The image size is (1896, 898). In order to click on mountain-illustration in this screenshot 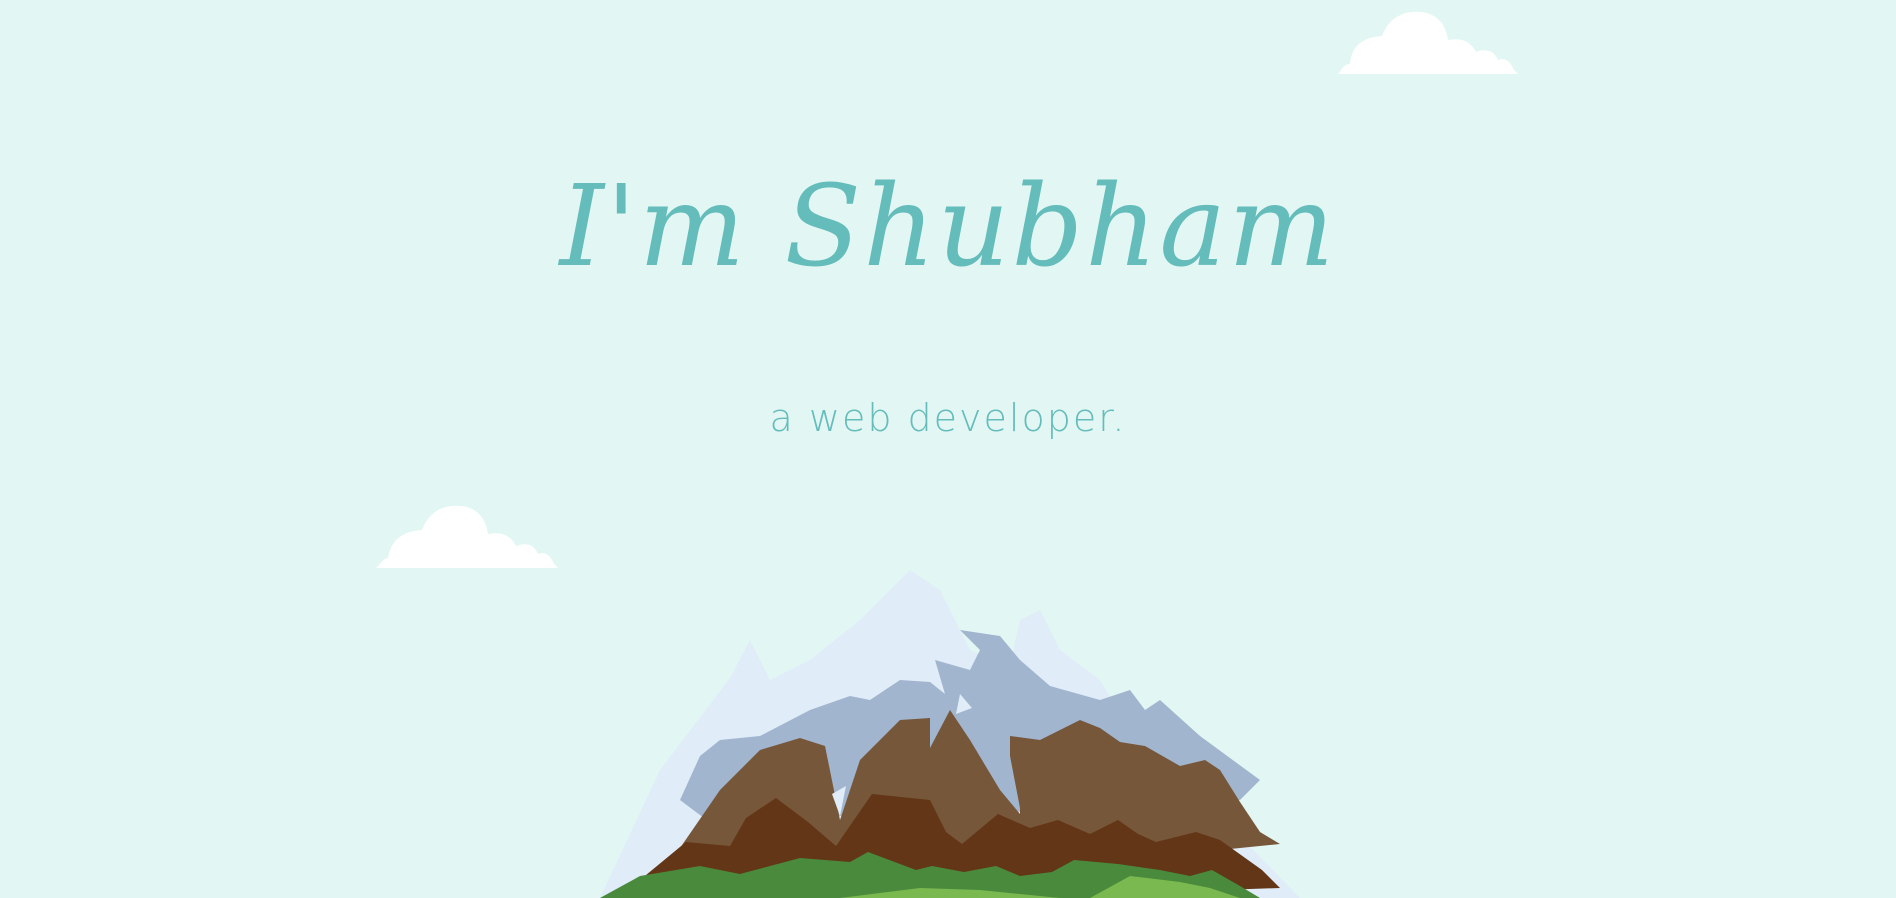, I will do `click(950, 734)`.